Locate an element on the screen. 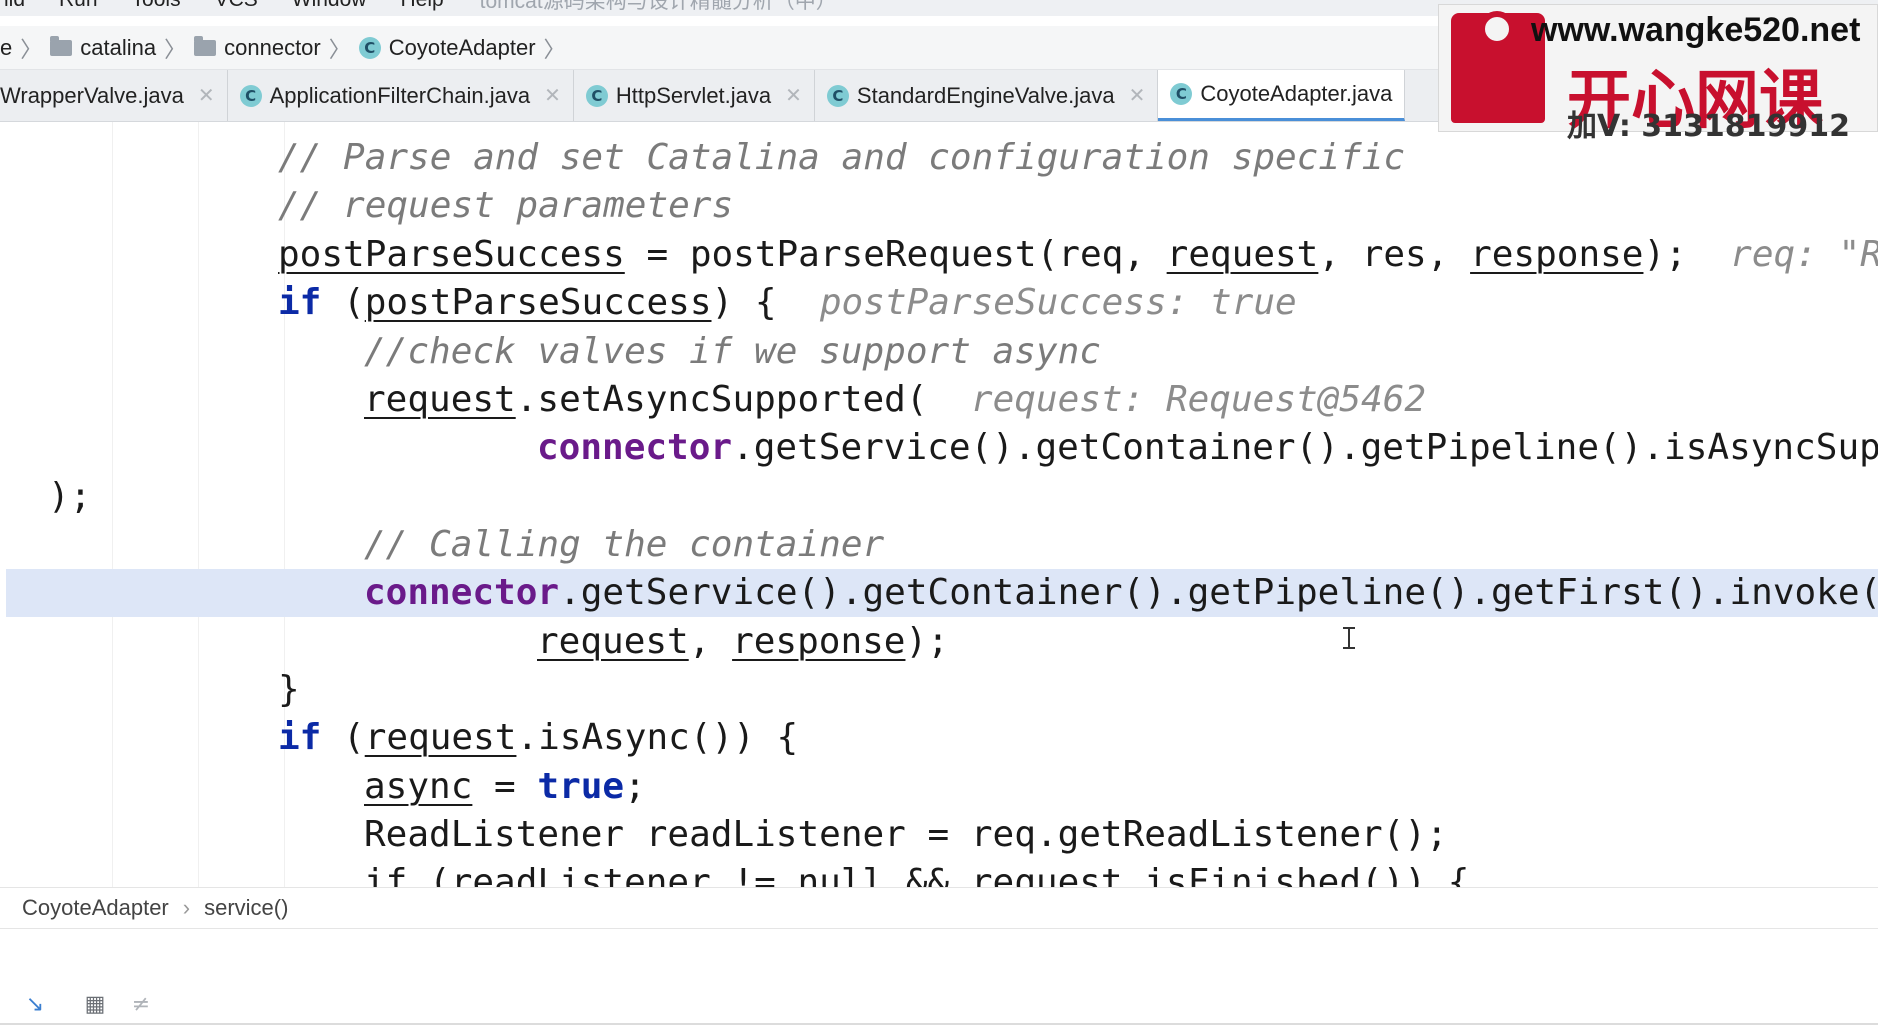 Image resolution: width=1878 pixels, height=1026 pixels. watermark-overlay: www.wangke520.net 开心网课 加V: 3131819912 is located at coordinates (1658, 74).